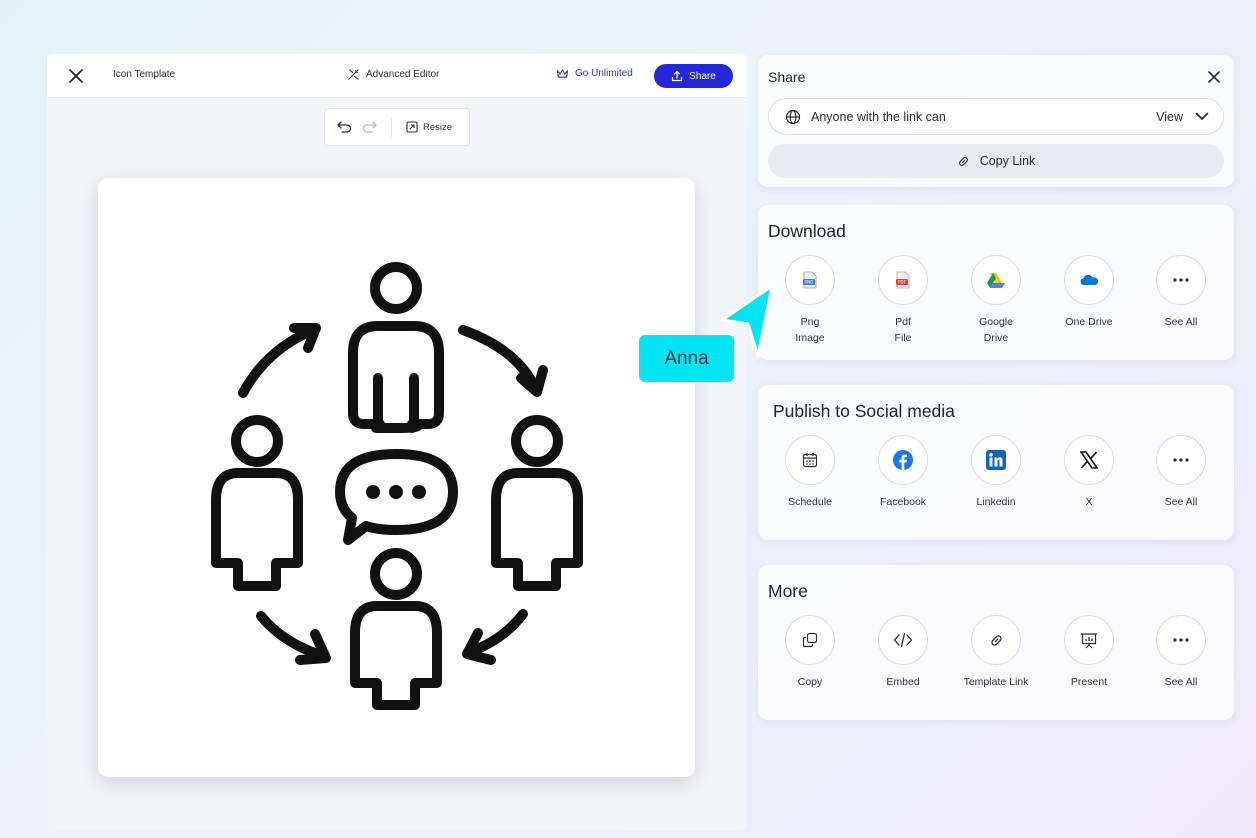 This screenshot has height=838, width=1256. What do you see at coordinates (878, 116) in the screenshot?
I see `link-access-text: Anyone with the link can` at bounding box center [878, 116].